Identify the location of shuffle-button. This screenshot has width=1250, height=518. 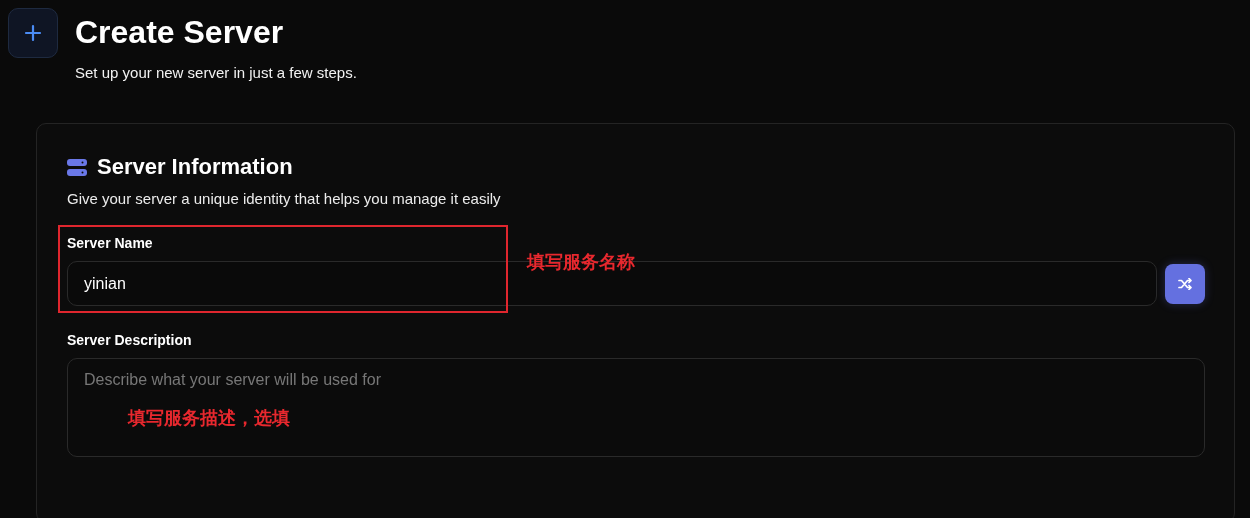
(1185, 283).